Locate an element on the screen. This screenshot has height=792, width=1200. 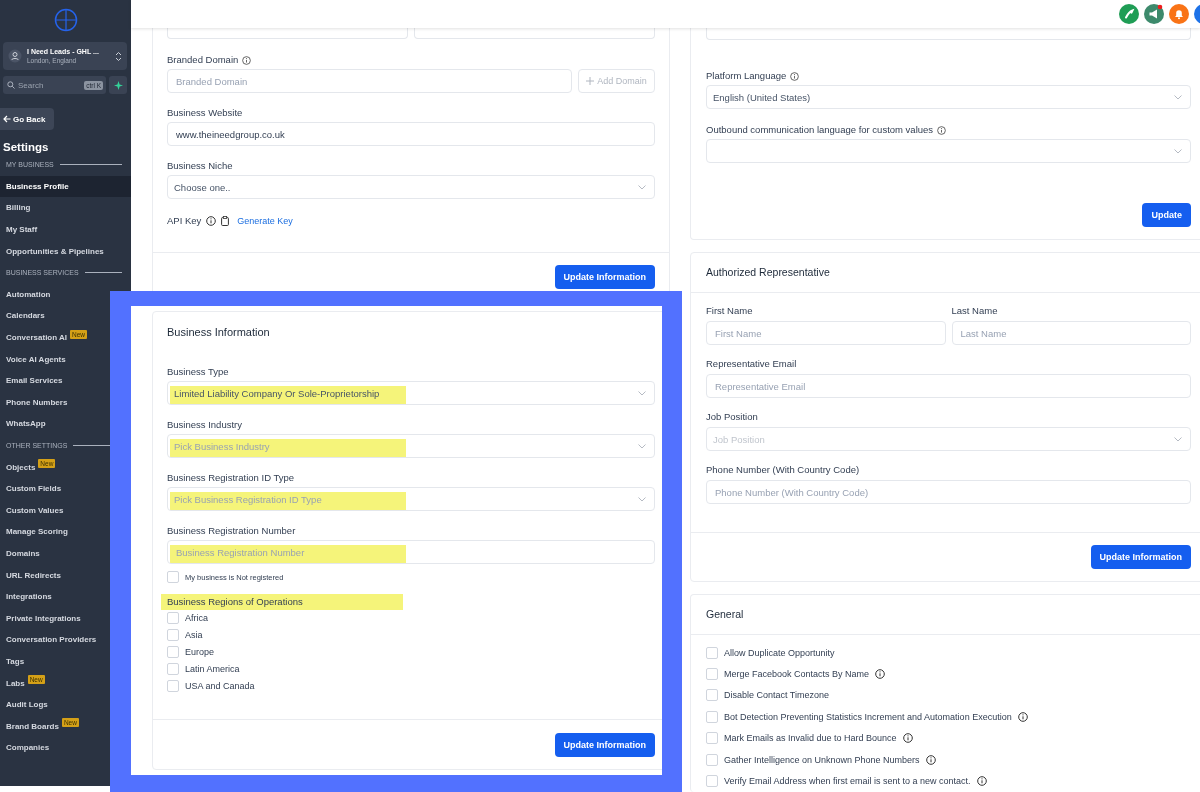
field-label: Business Regions of Operations is located at coordinates (282, 602).